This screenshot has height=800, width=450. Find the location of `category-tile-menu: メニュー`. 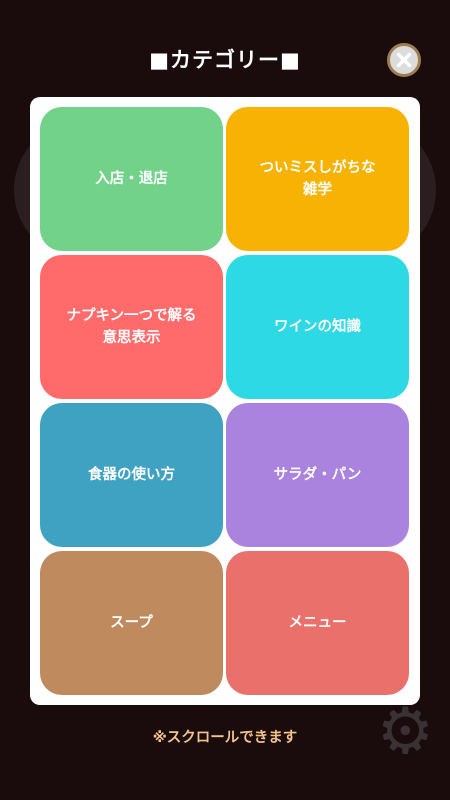

category-tile-menu: メニュー is located at coordinates (317, 623).